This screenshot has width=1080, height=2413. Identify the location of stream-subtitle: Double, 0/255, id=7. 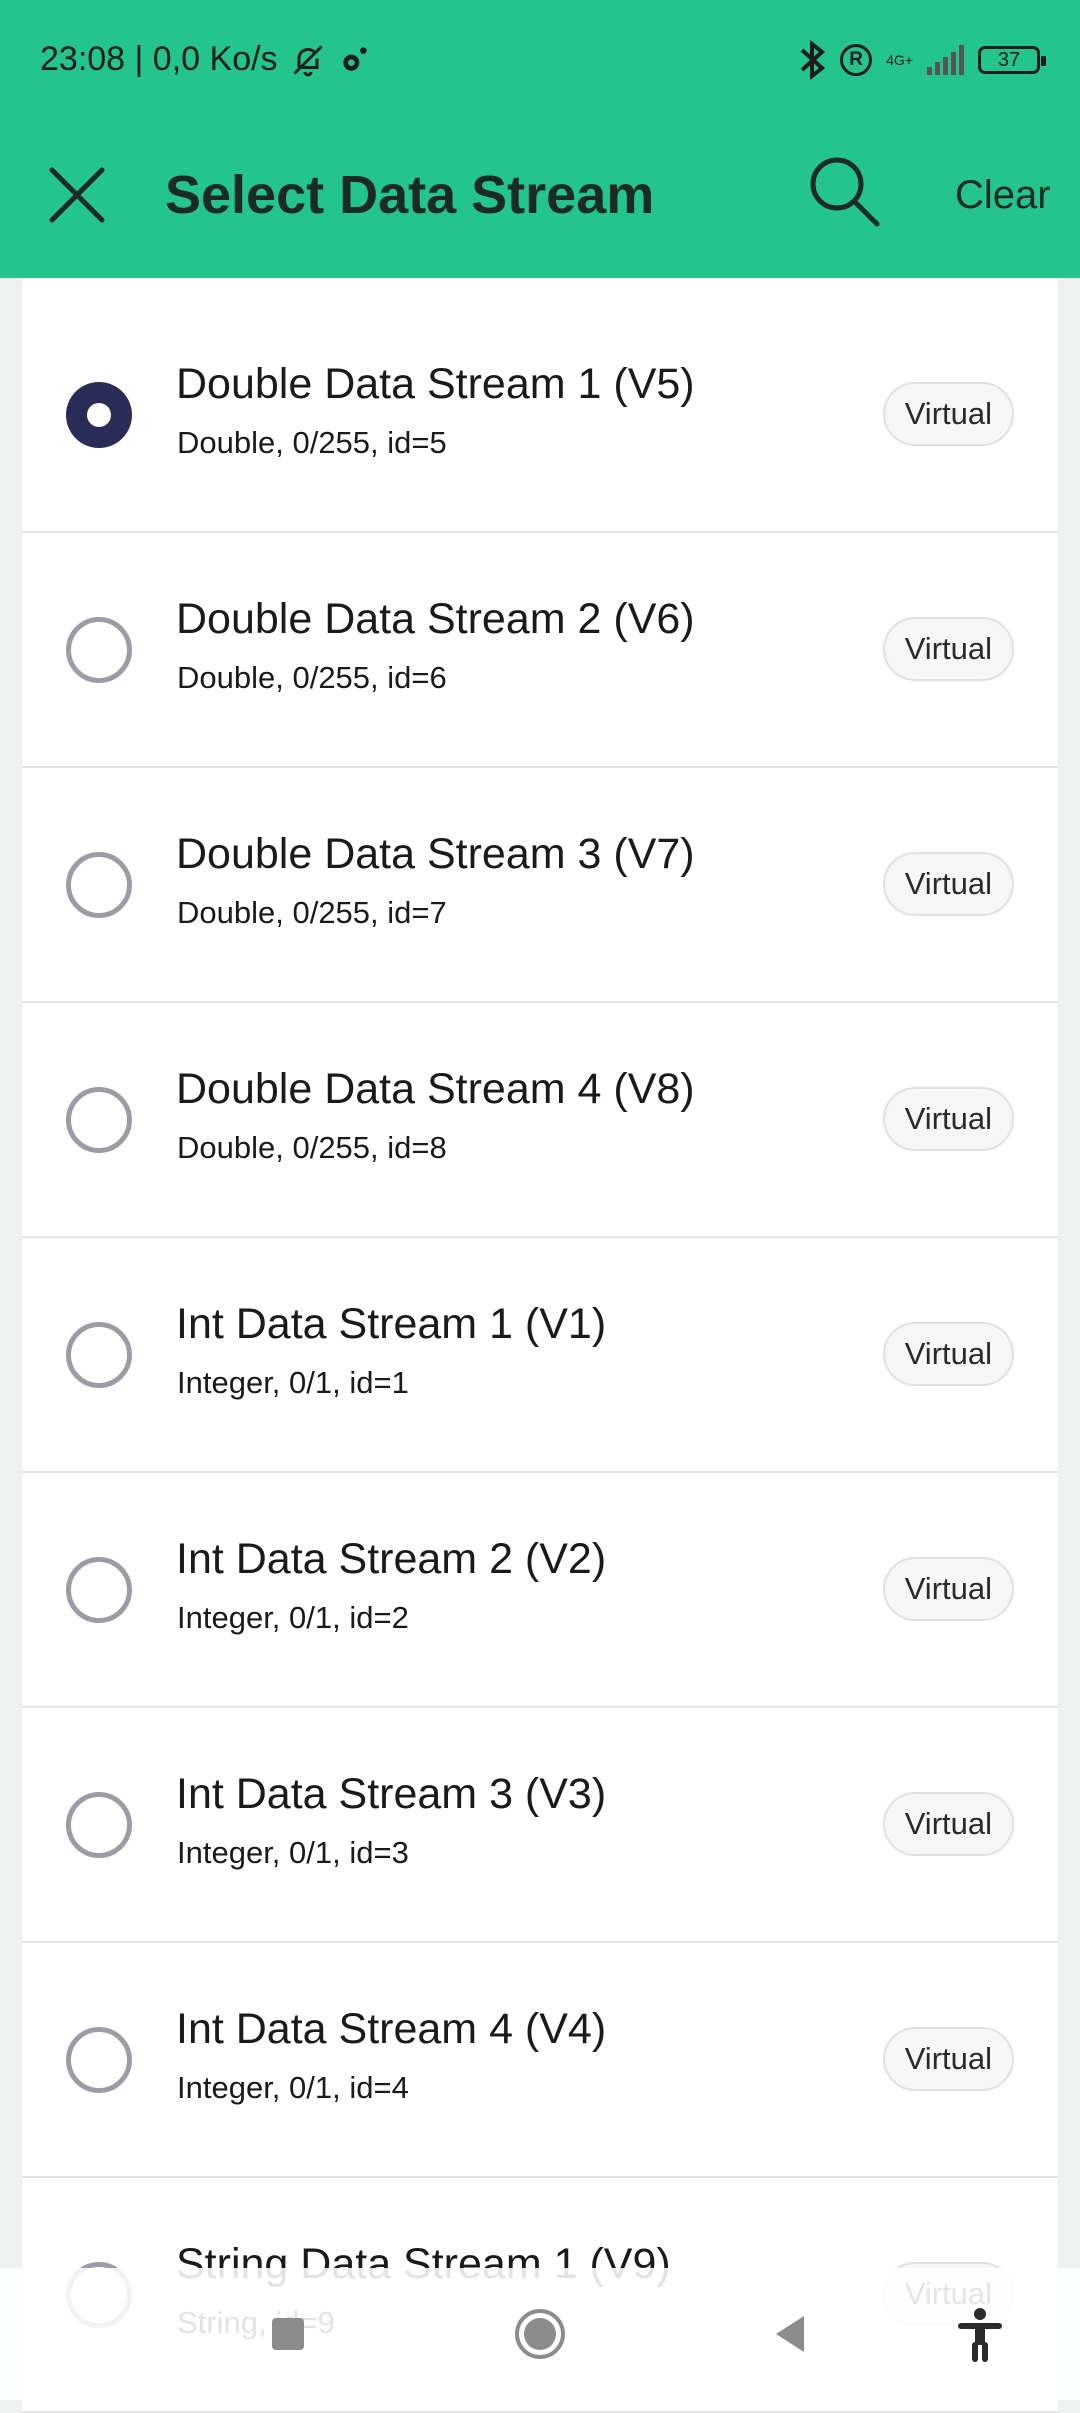
(312, 912).